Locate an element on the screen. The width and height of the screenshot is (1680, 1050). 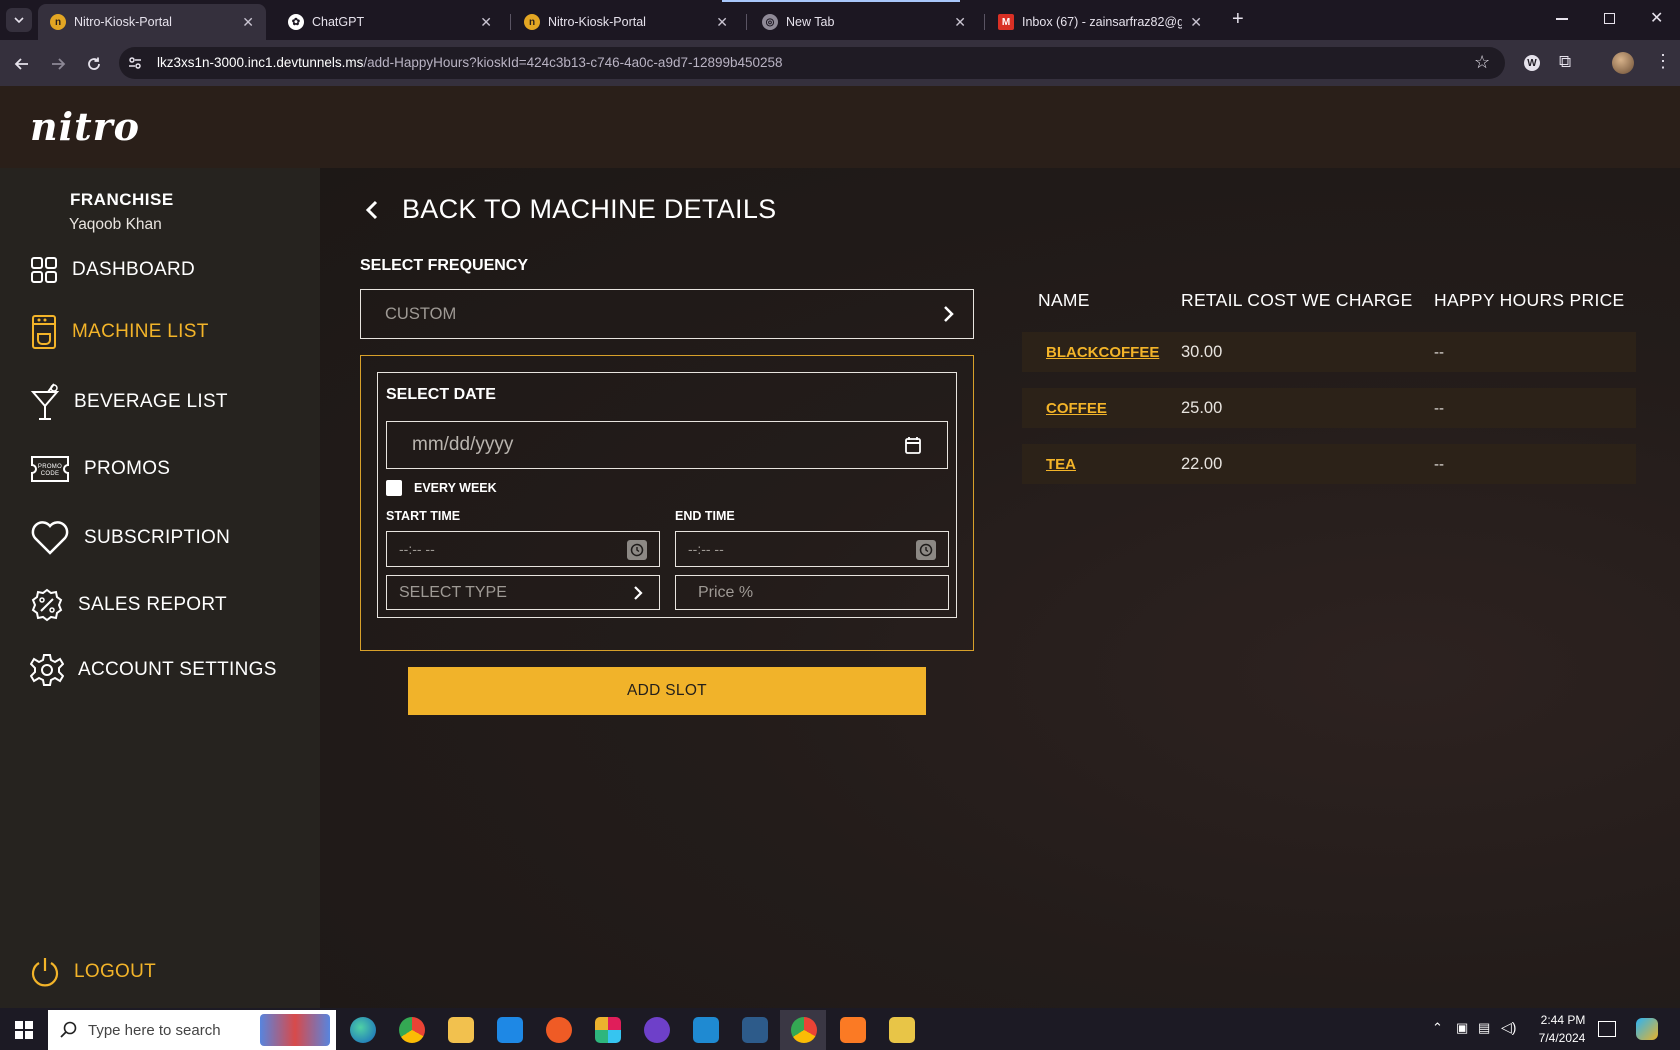
browser-menu-icon: ⋮ is located at coordinates (1663, 61).